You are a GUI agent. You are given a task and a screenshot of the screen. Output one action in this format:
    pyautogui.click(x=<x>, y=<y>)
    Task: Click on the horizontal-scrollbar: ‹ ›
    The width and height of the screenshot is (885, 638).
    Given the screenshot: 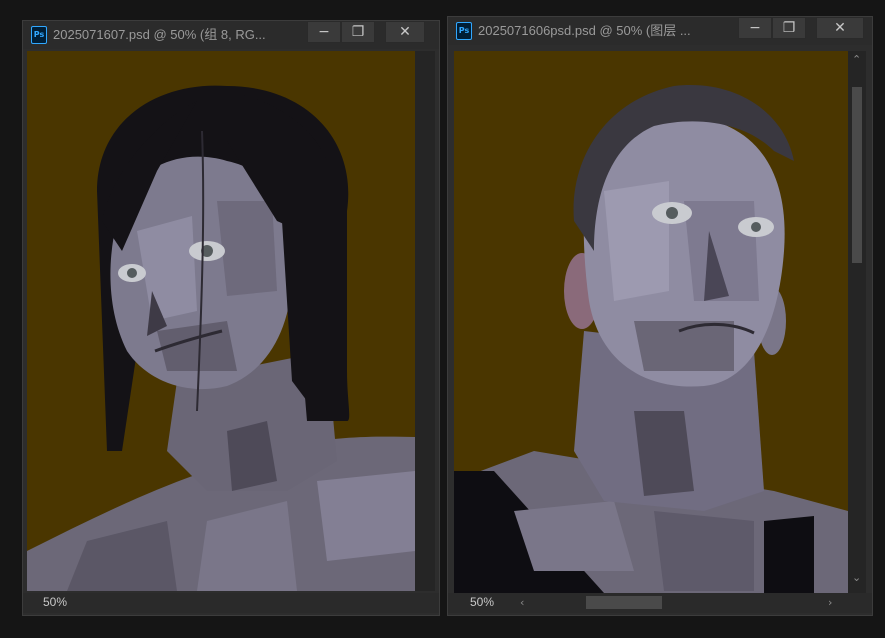 What is the action you would take?
    pyautogui.click(x=677, y=603)
    